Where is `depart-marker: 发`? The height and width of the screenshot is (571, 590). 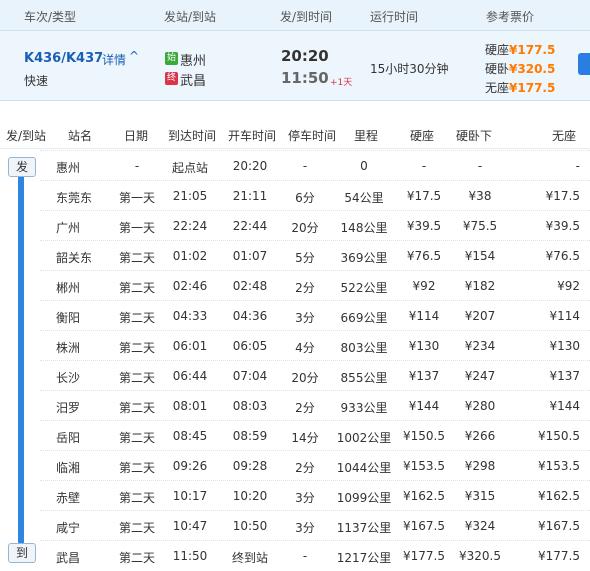 depart-marker: 发 is located at coordinates (22, 167).